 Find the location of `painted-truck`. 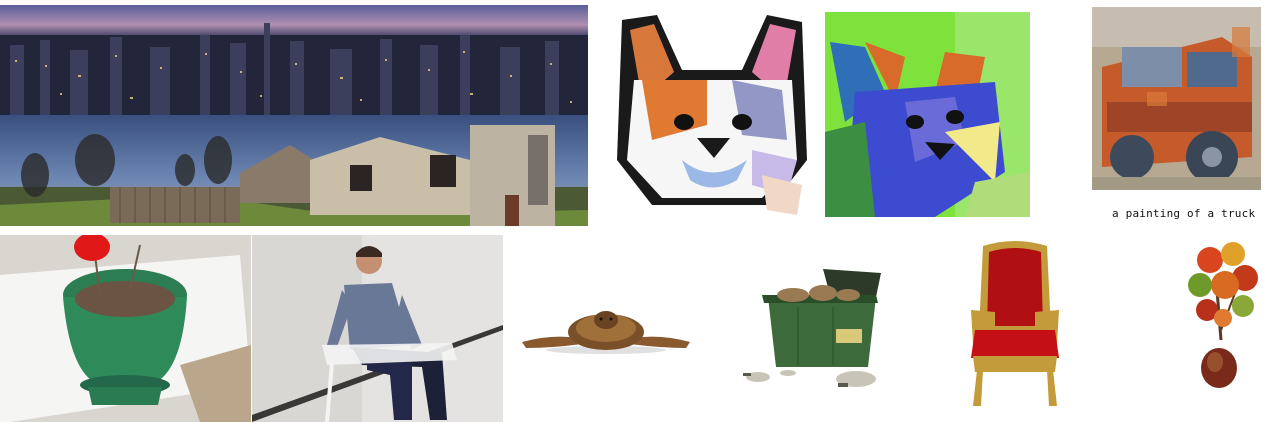

painted-truck is located at coordinates (1176, 98).